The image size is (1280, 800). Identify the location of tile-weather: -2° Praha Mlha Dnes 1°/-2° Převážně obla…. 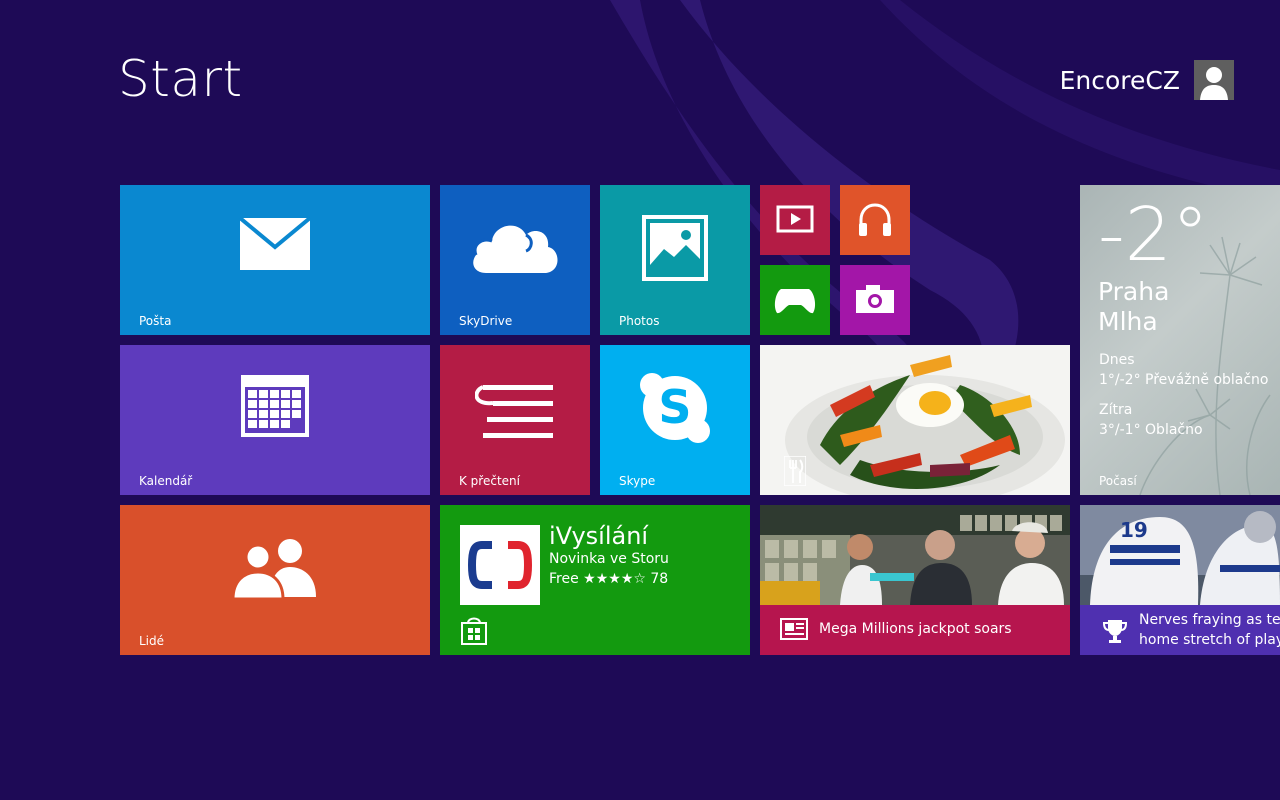
(1180, 340).